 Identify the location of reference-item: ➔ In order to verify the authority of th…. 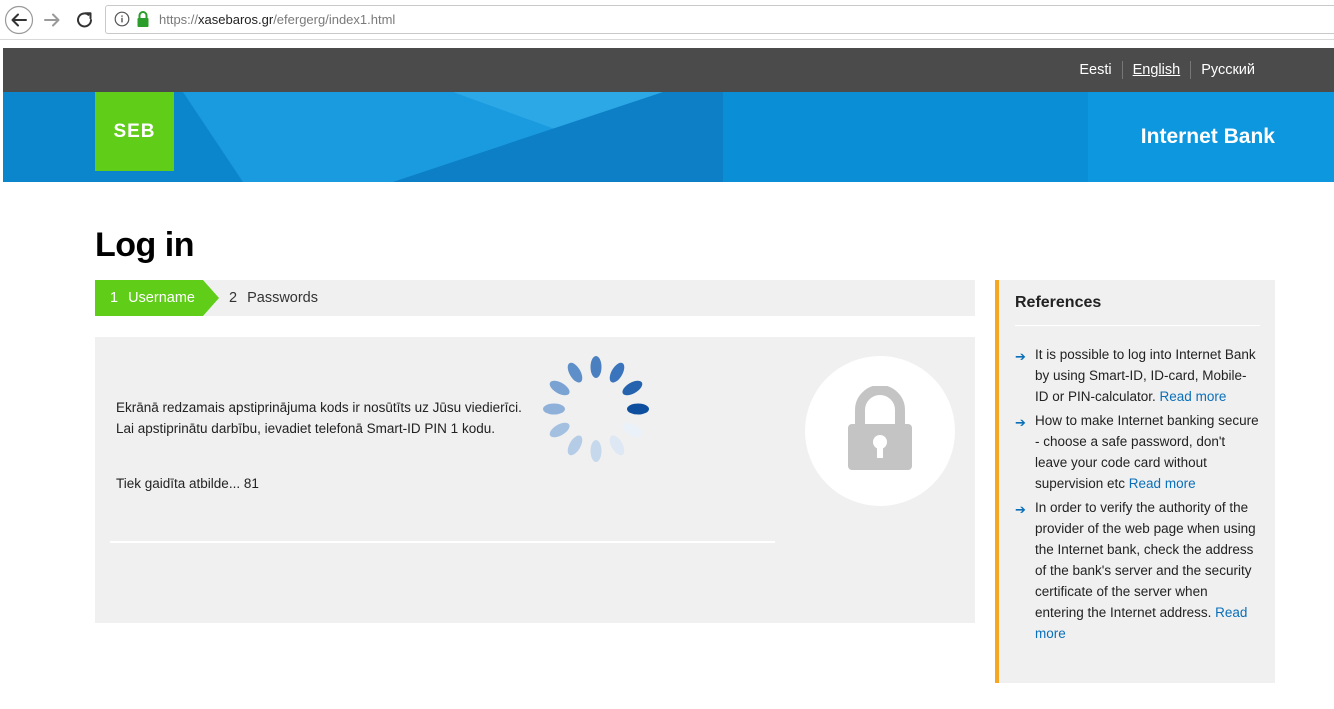
(1137, 570).